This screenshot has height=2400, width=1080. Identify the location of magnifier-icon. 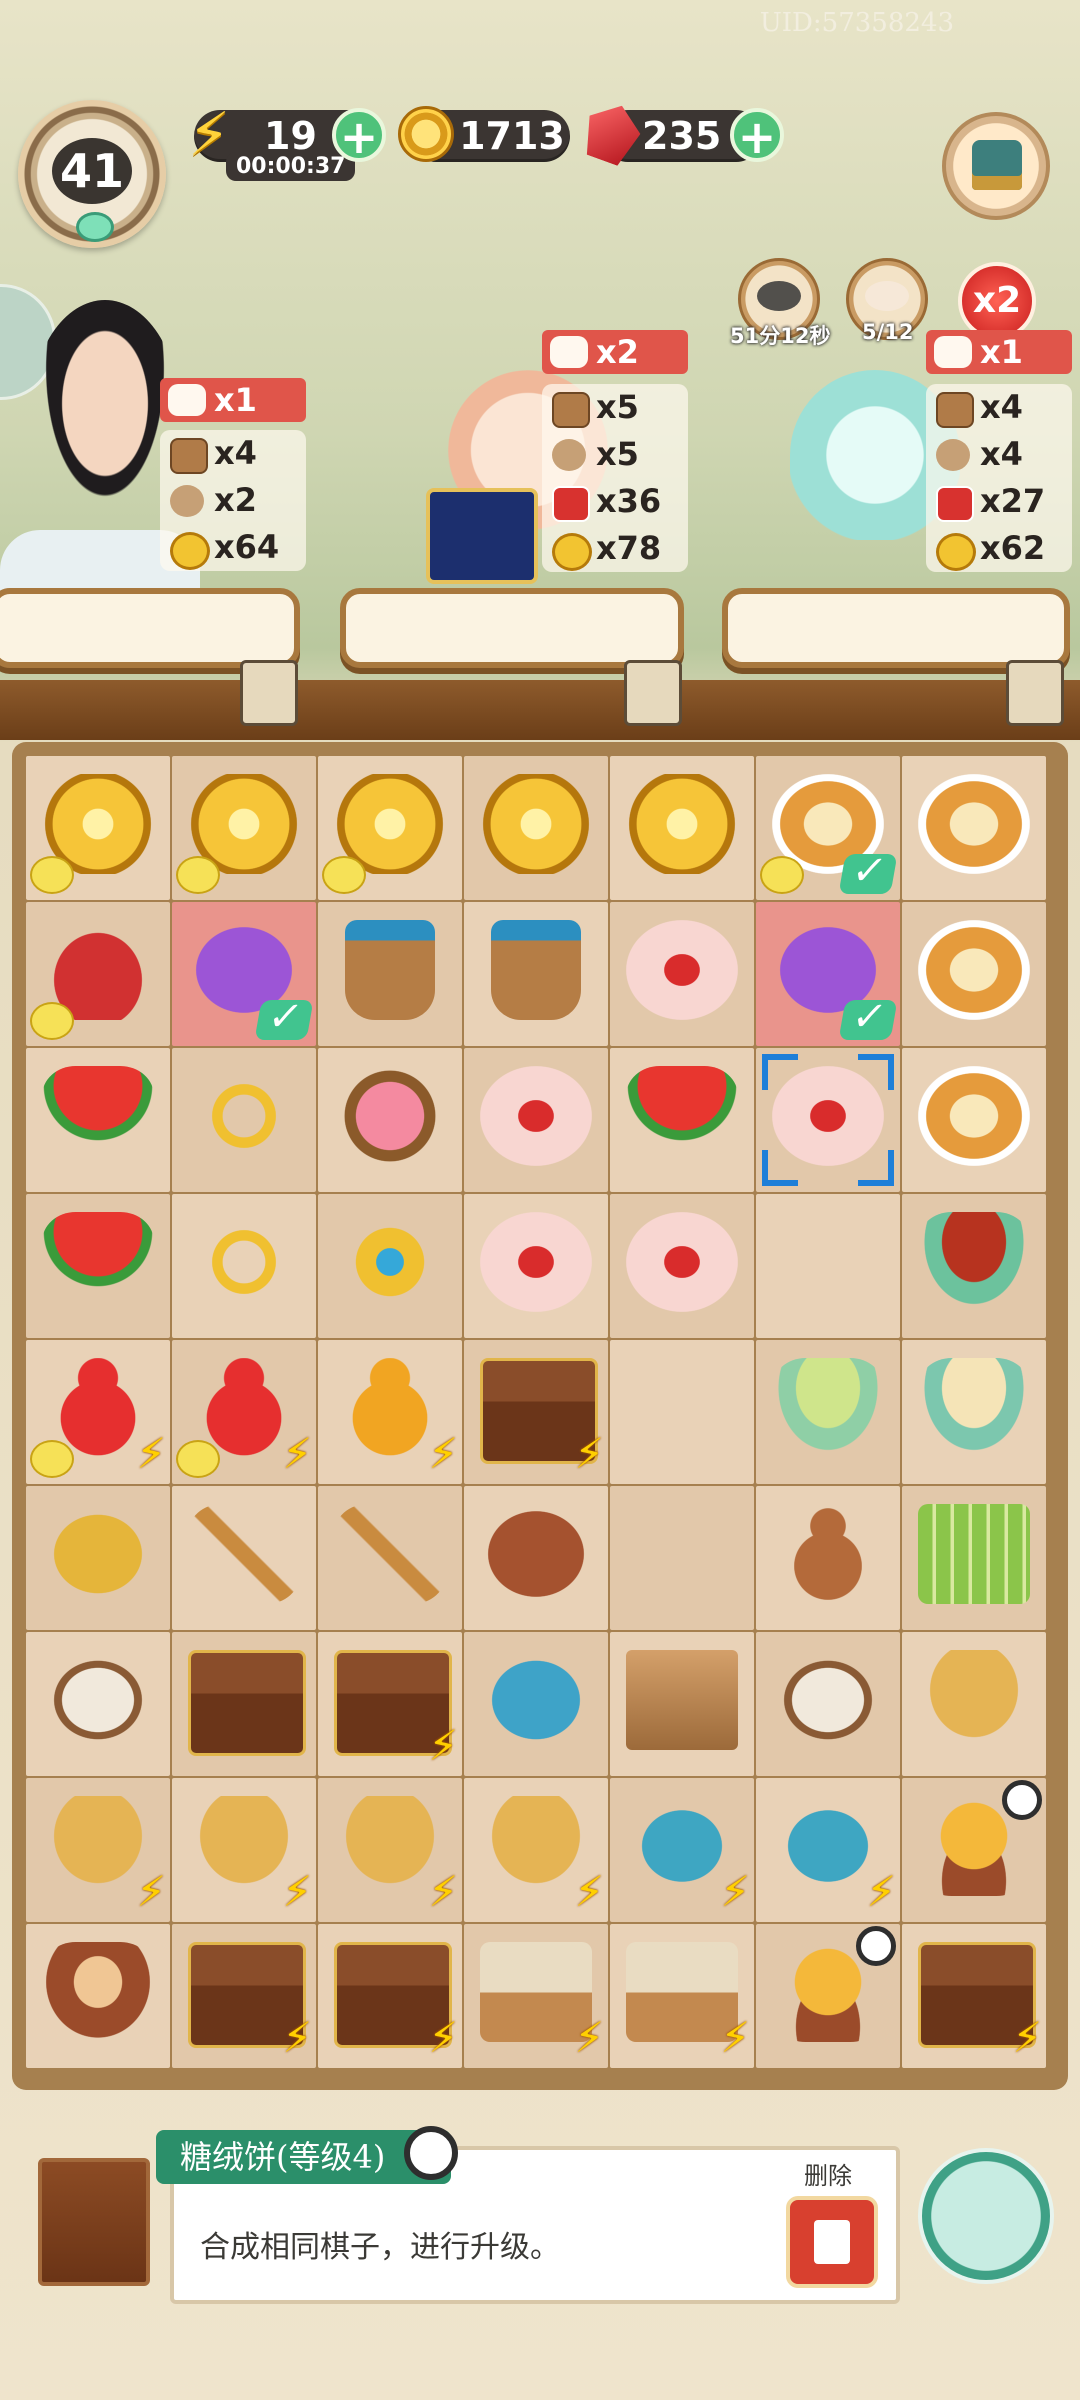
(431, 2153).